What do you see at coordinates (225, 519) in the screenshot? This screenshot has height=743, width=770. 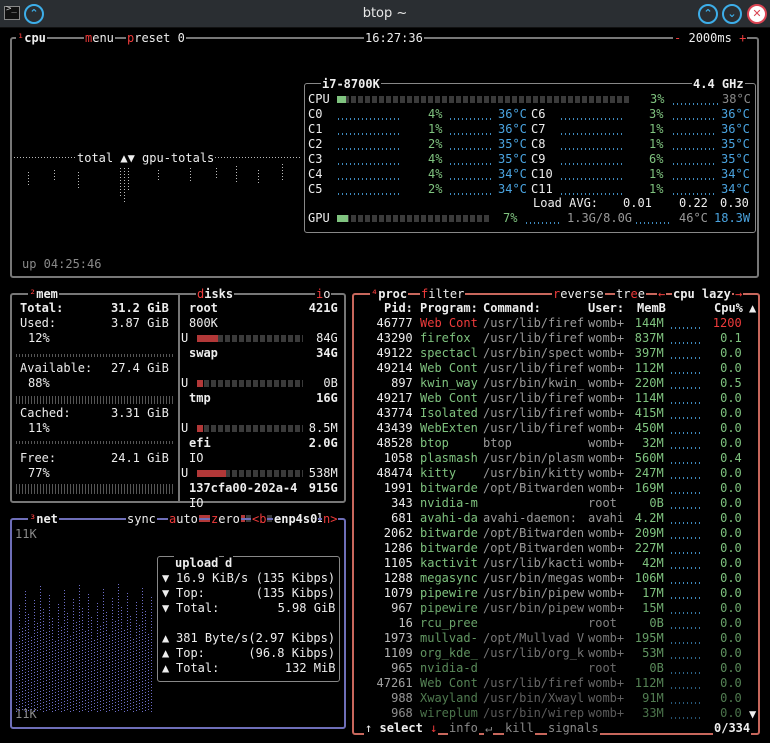 I see `zero-toggle: zero` at bounding box center [225, 519].